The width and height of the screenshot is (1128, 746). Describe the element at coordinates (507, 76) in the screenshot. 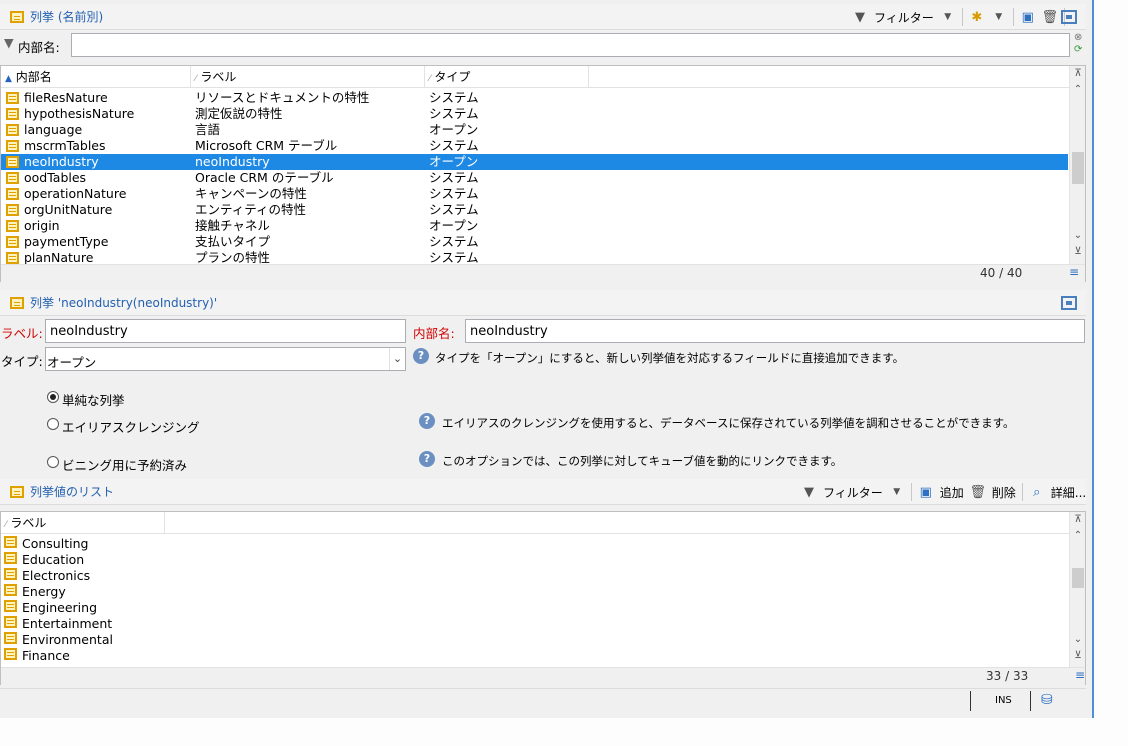

I see `column-header-type: ⁄ タイプ` at that location.